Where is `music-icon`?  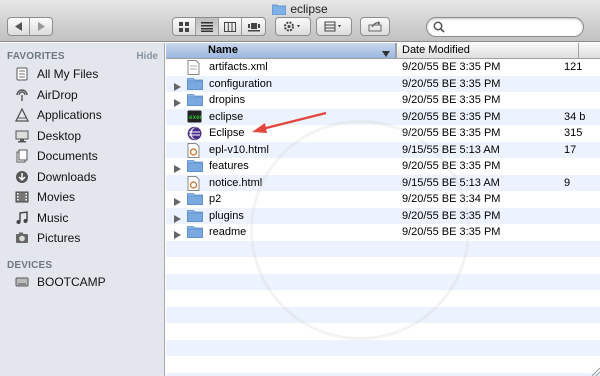
music-icon is located at coordinates (22, 218).